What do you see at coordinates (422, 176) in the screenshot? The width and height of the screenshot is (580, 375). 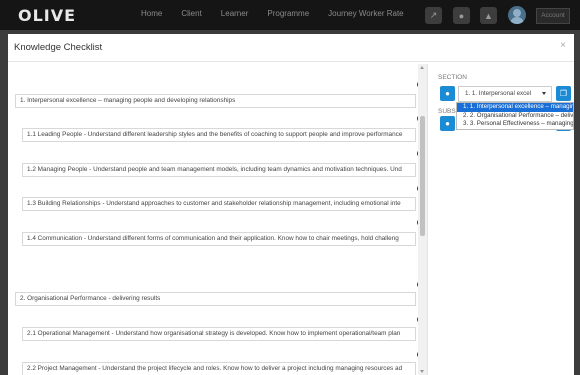 I see `scrollbar-thumb` at bounding box center [422, 176].